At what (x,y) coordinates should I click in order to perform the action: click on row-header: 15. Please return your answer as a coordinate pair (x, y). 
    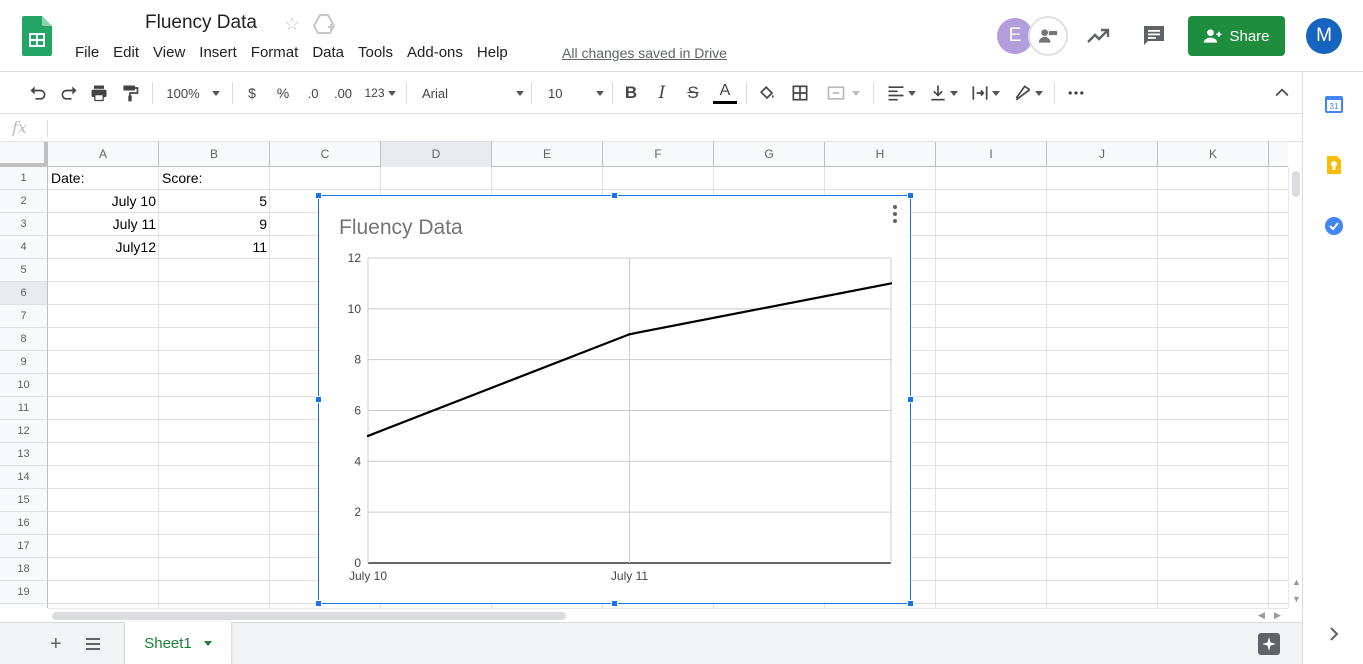
    Looking at the image, I should click on (23, 500).